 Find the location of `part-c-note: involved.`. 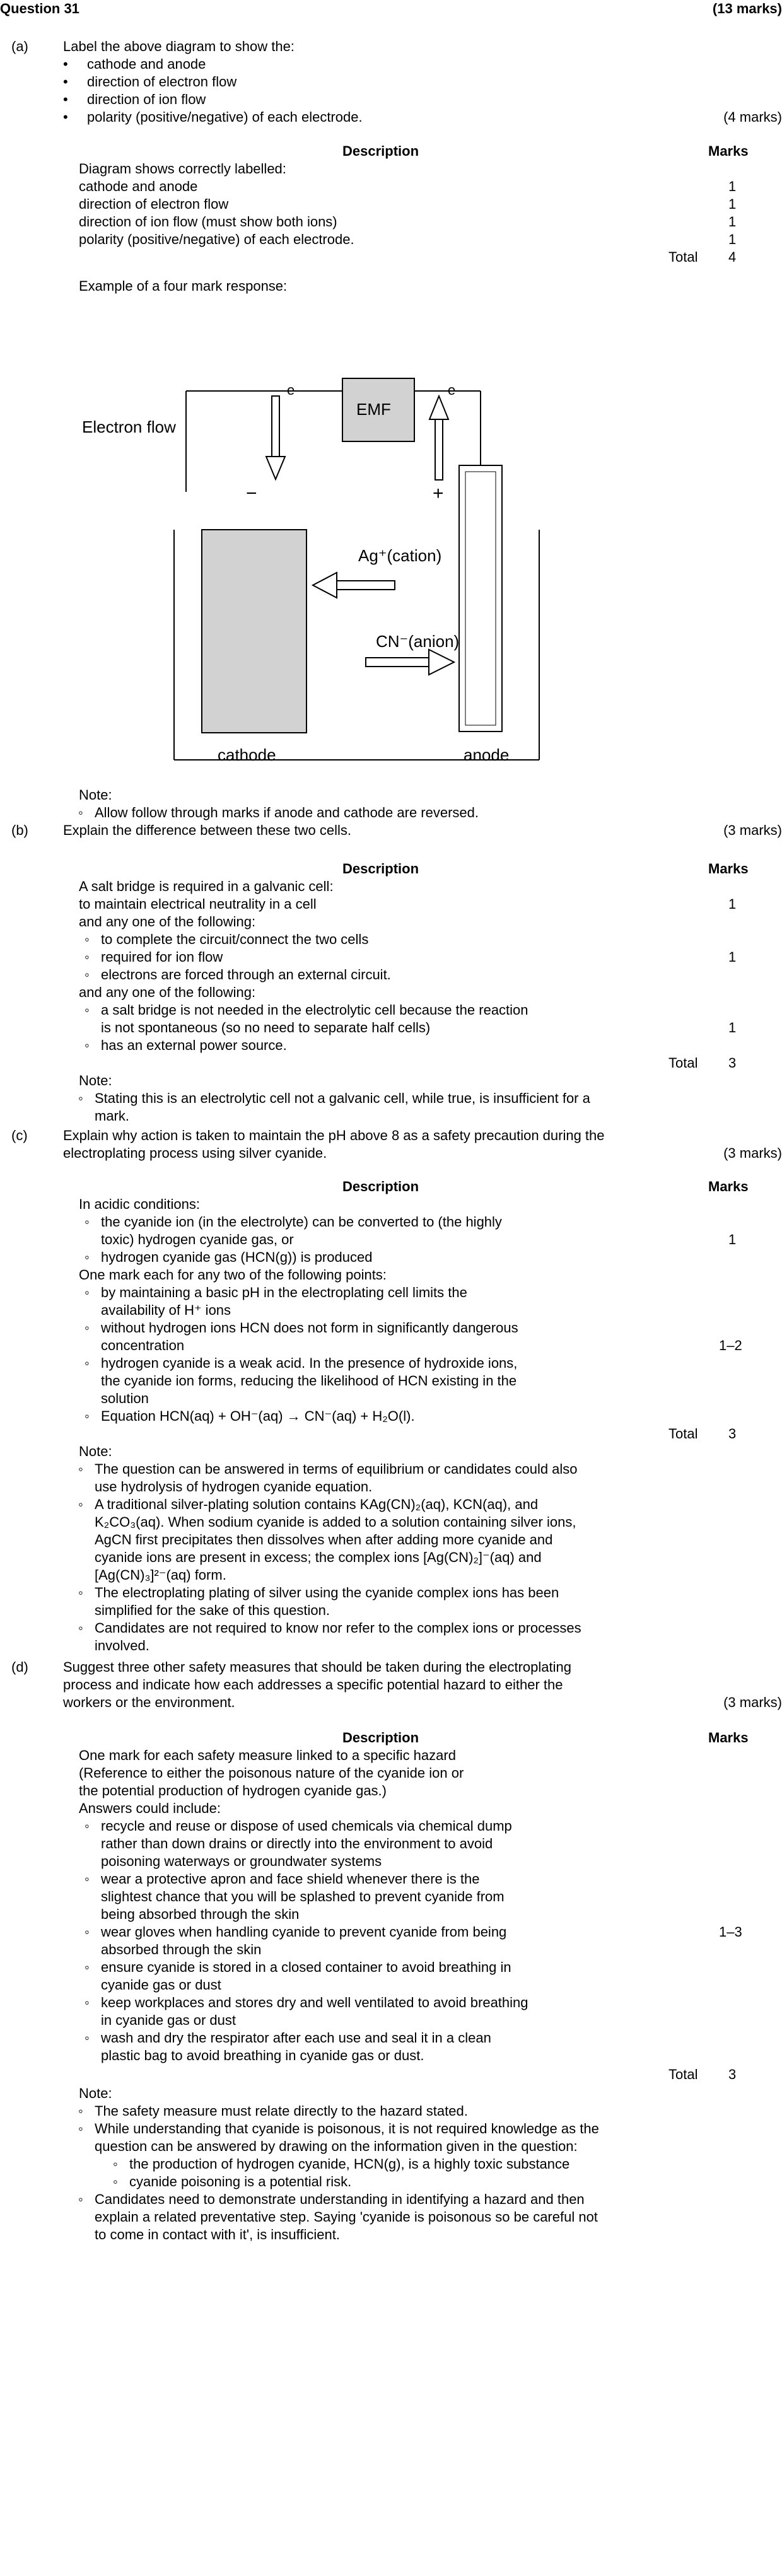

part-c-note: involved. is located at coordinates (122, 1646).